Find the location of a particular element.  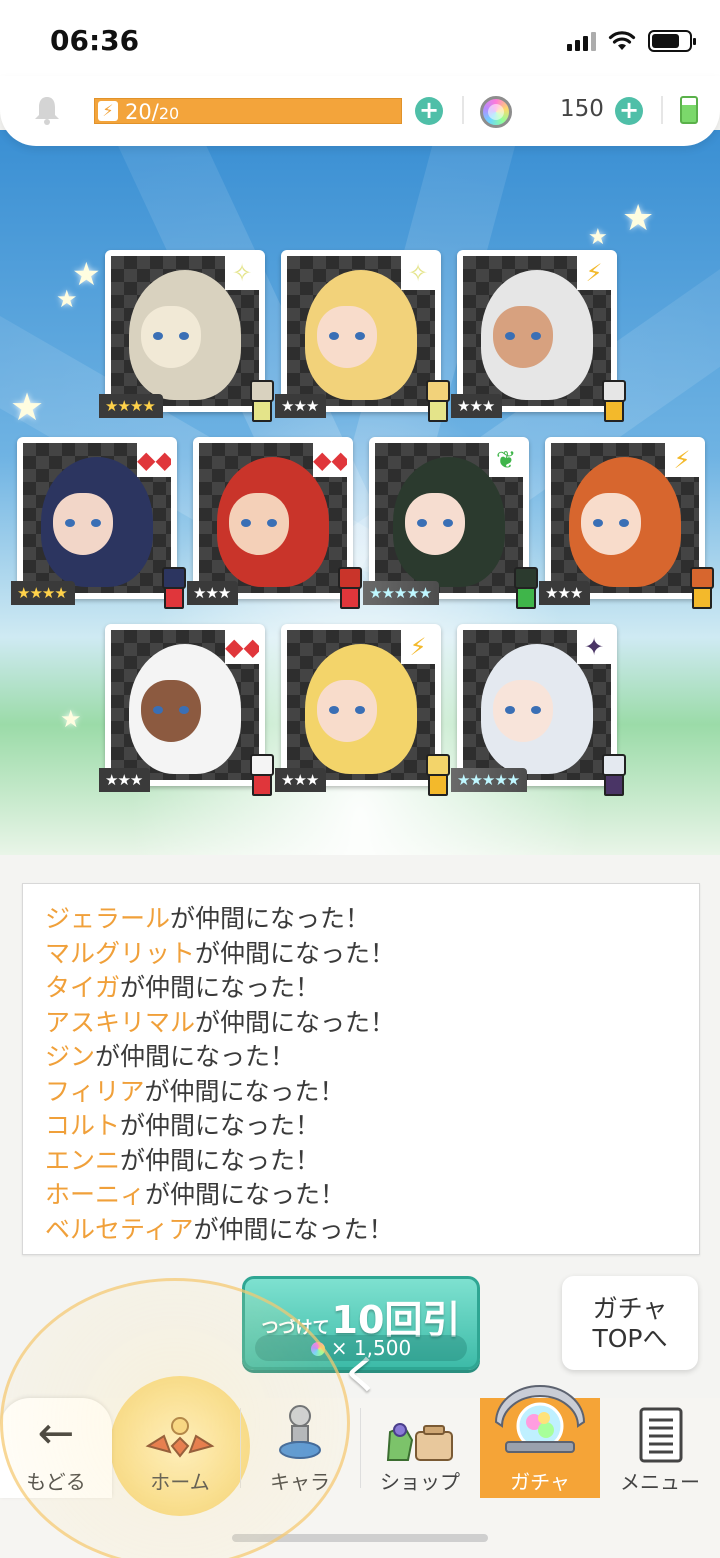

add-gems-button: + is located at coordinates (629, 111).